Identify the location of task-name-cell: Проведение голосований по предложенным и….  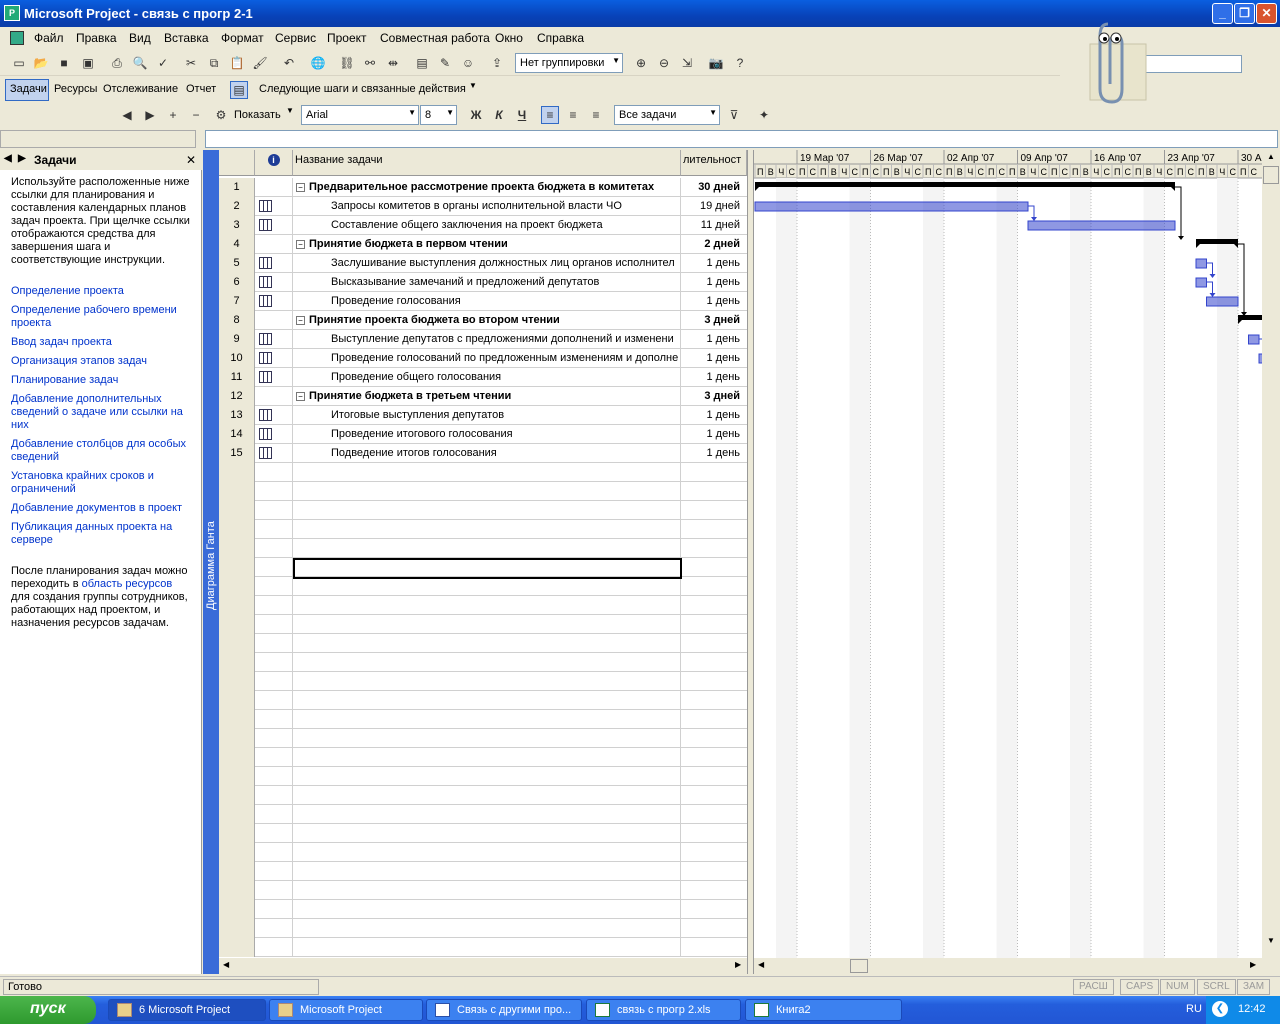
(487, 358).